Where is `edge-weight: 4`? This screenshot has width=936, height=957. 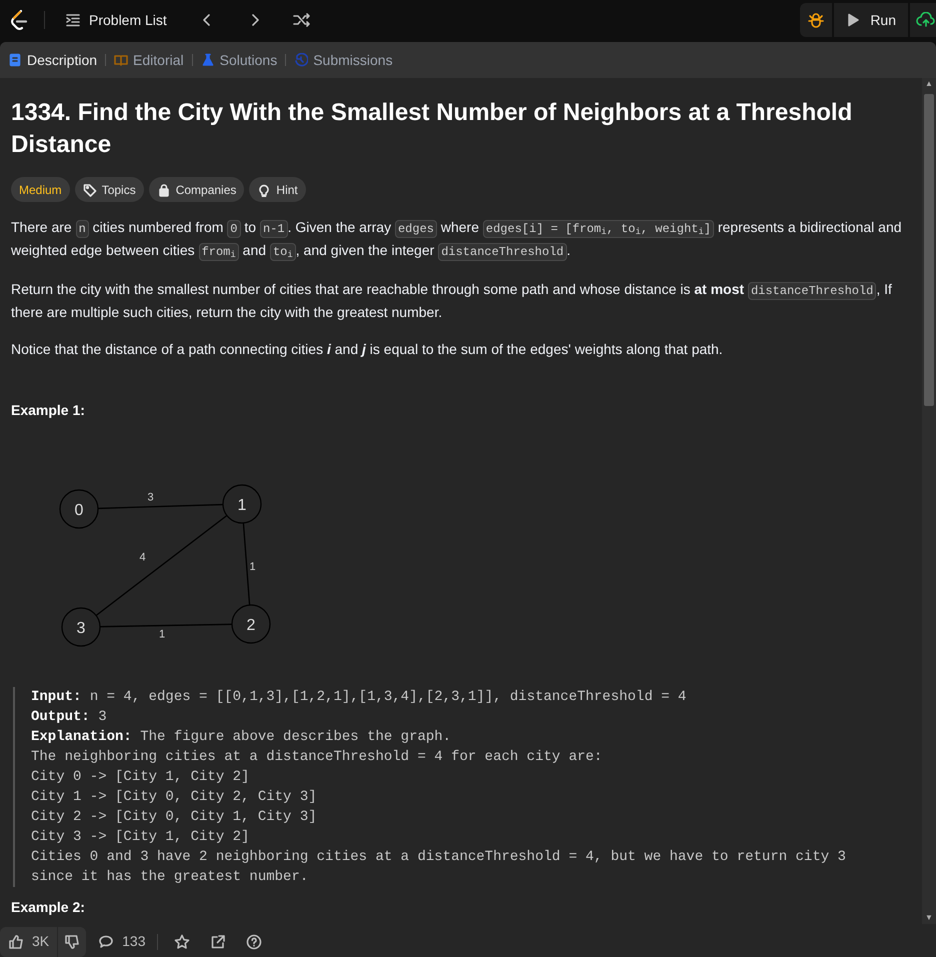
edge-weight: 4 is located at coordinates (142, 558).